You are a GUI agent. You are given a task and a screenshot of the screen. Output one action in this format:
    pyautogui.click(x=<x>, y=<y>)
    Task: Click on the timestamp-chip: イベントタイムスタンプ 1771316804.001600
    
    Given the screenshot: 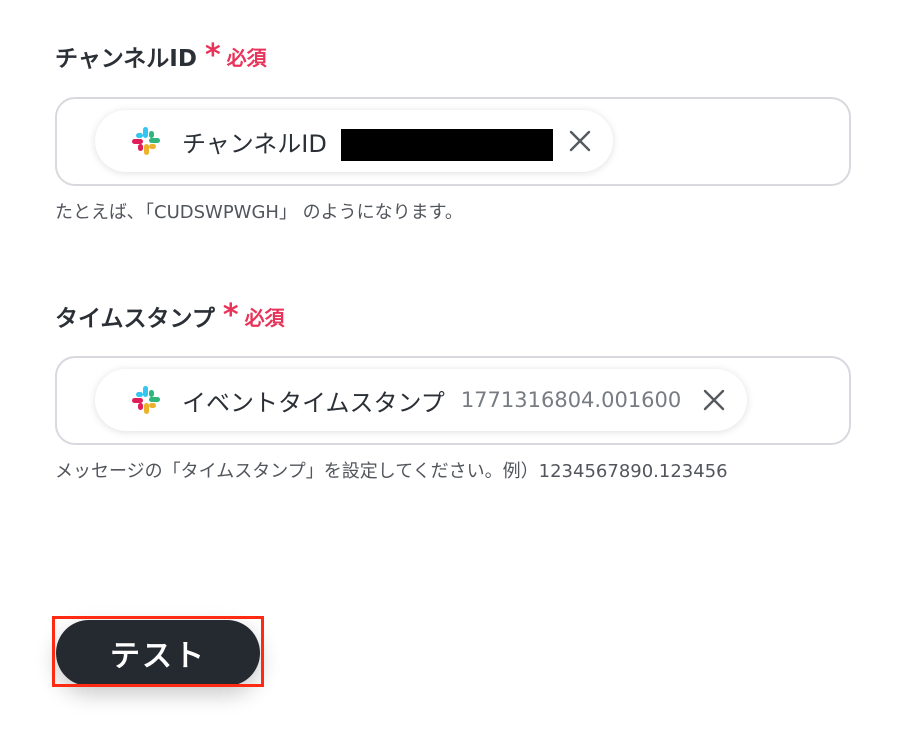 What is the action you would take?
    pyautogui.click(x=421, y=400)
    